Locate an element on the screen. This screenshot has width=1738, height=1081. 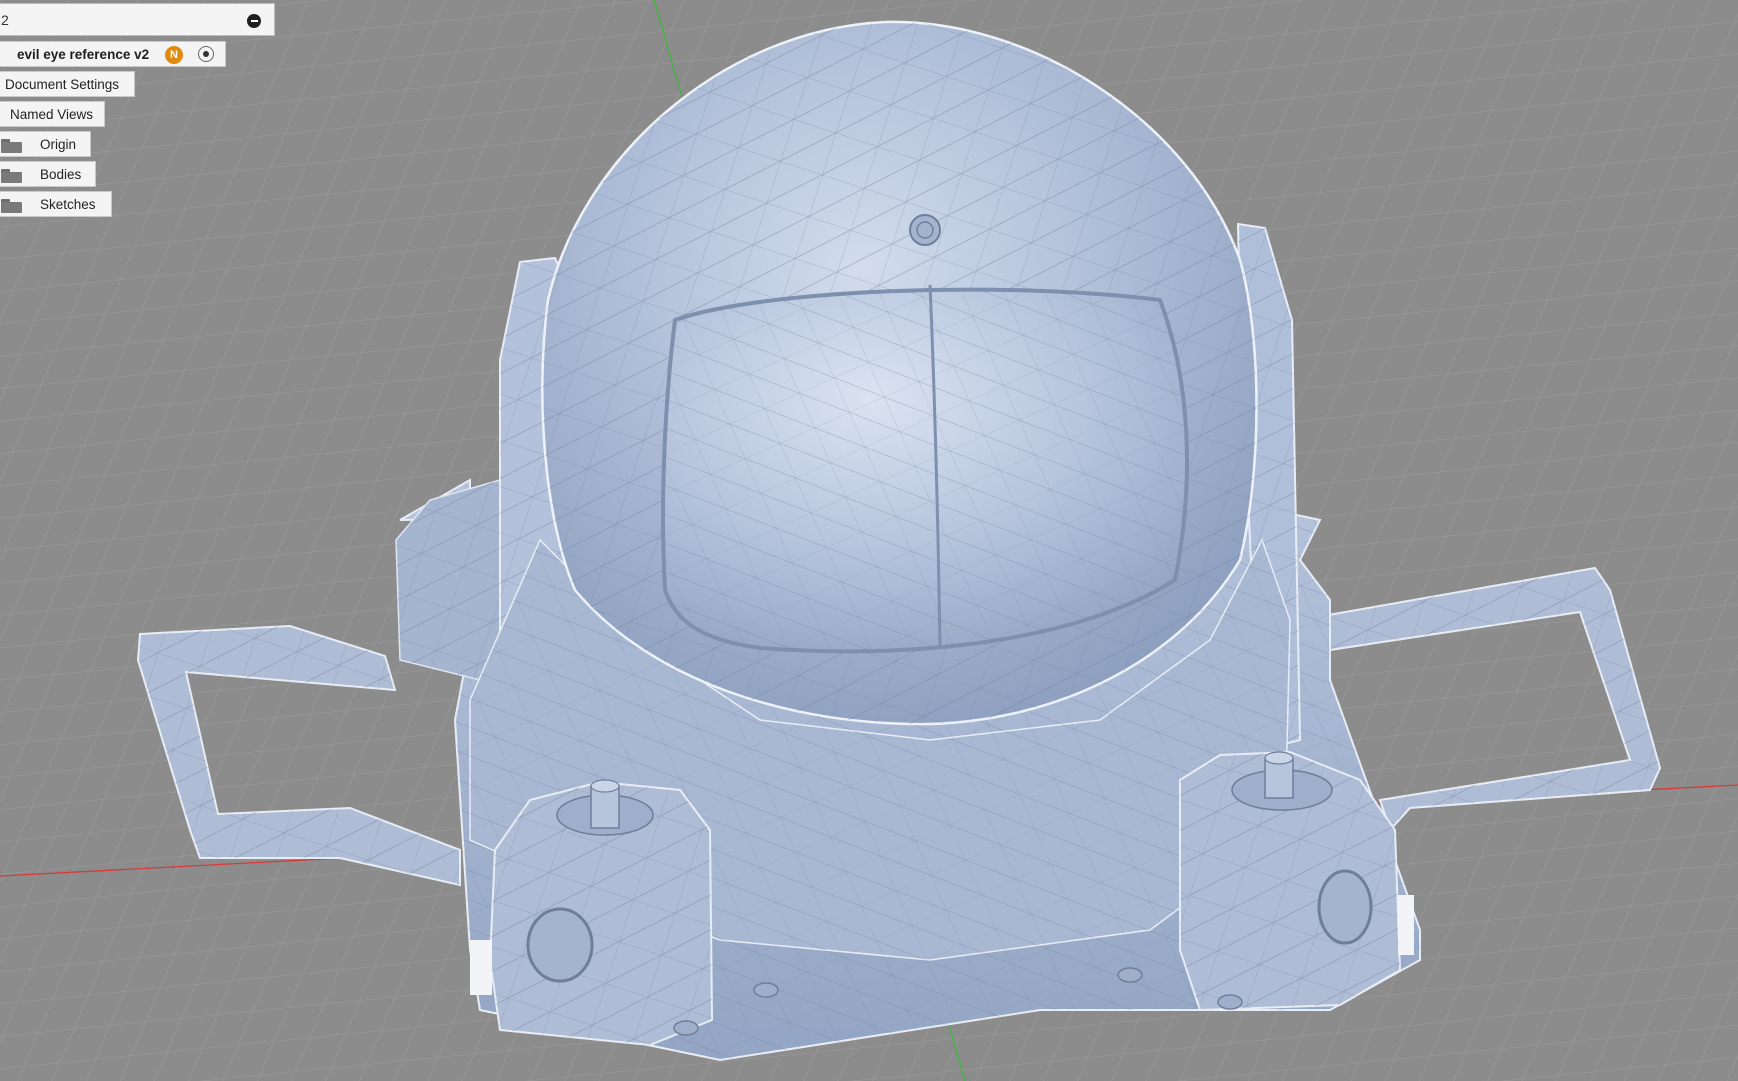
browser-item-label: Named Views is located at coordinates (52, 114).